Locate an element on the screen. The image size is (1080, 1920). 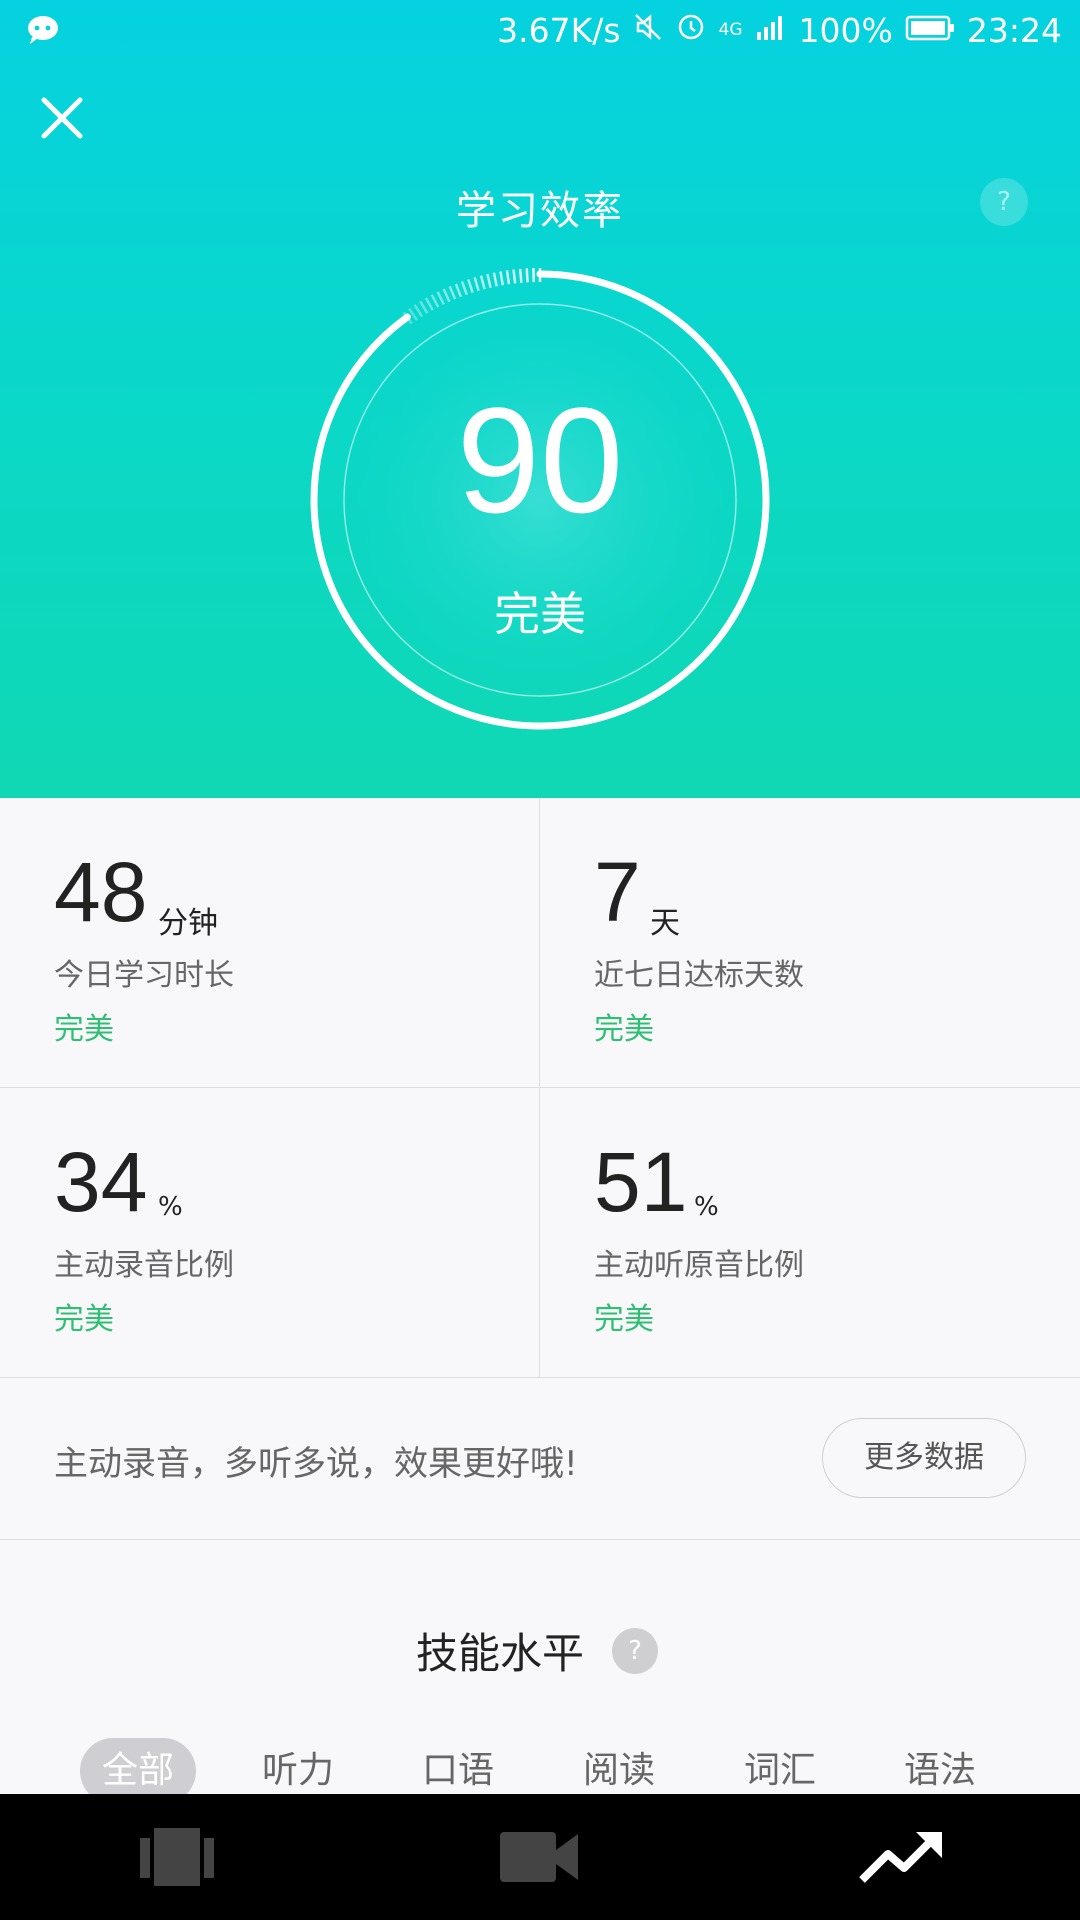
signal-icon is located at coordinates (771, 30).